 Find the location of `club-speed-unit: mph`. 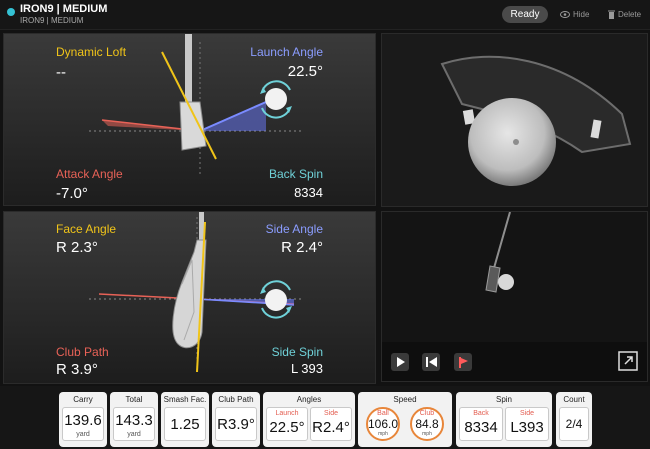

club-speed-unit: mph is located at coordinates (427, 434).